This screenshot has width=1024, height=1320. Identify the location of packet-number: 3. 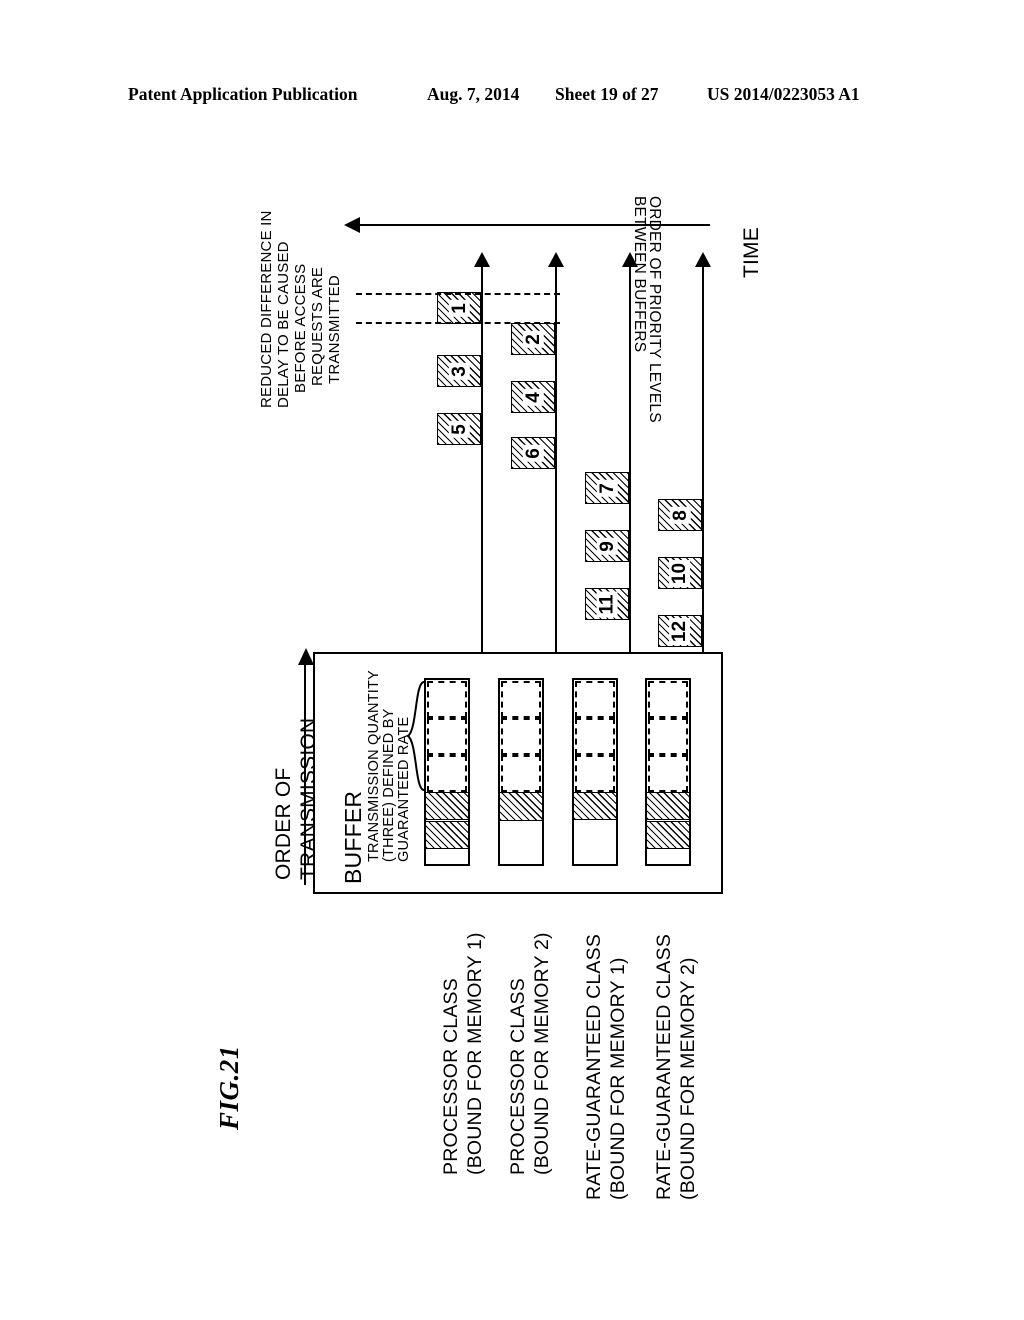
(459, 371).